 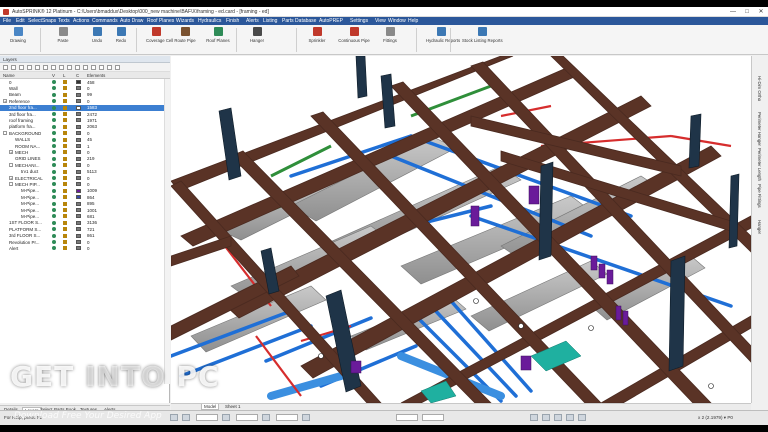 I want to click on maximize-button: □, so click(x=747, y=12).